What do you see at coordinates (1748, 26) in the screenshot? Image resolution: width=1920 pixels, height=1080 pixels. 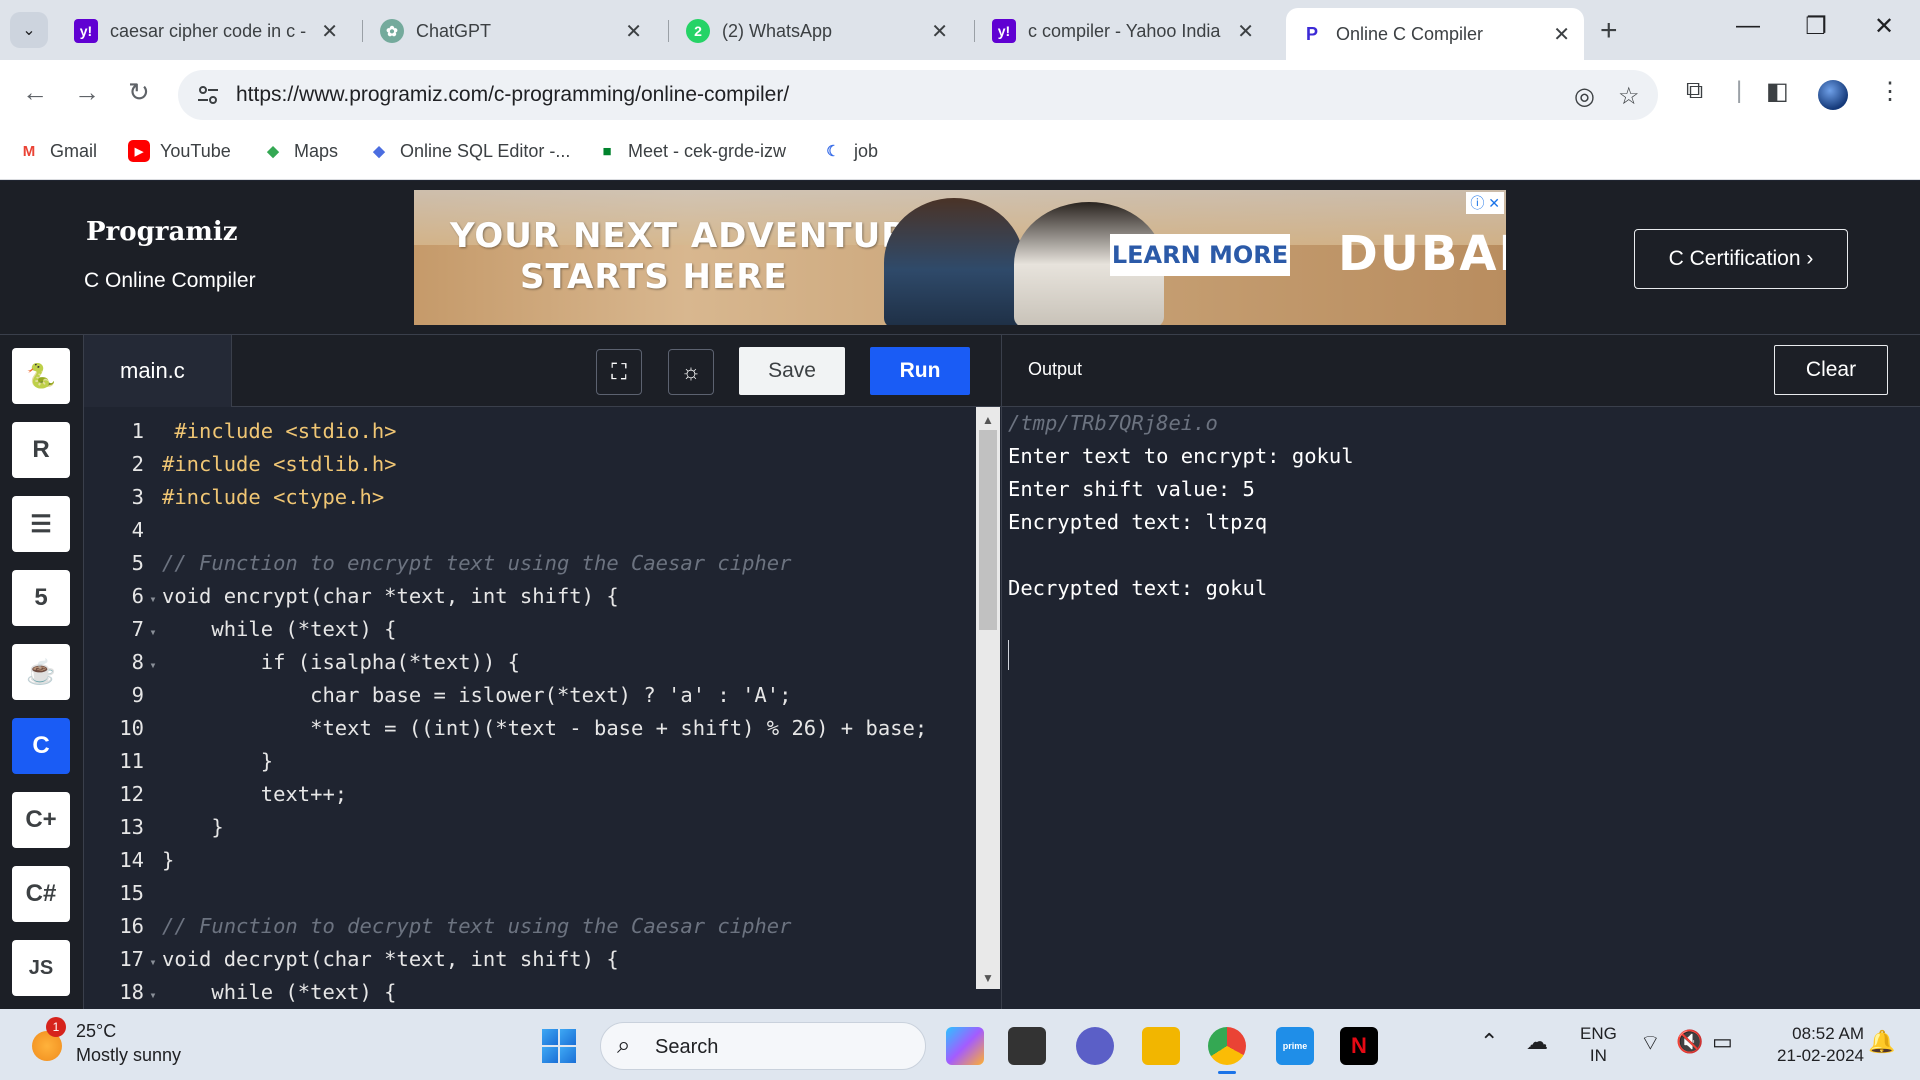 I see `minimize-icon: —` at bounding box center [1748, 26].